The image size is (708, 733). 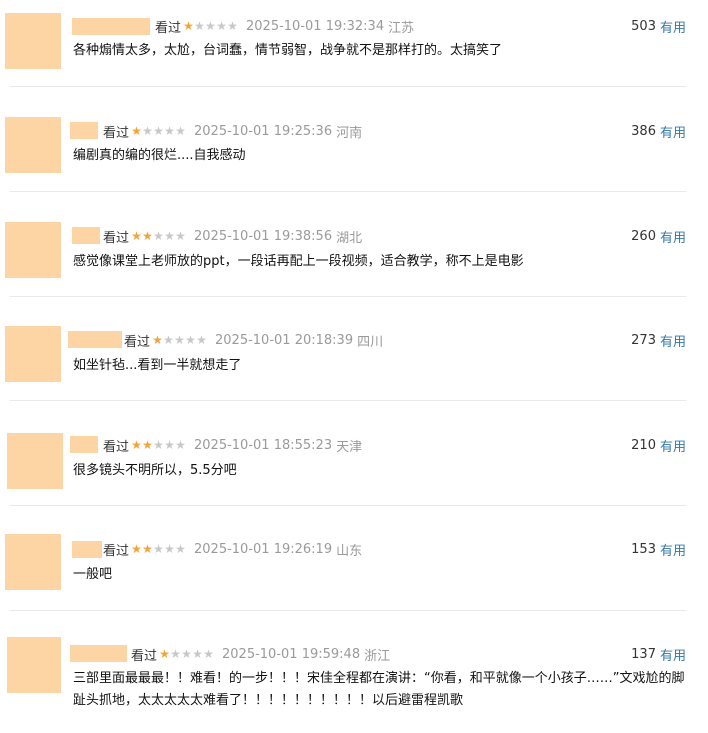 What do you see at coordinates (658, 549) in the screenshot?
I see `vote-area: 153 有用` at bounding box center [658, 549].